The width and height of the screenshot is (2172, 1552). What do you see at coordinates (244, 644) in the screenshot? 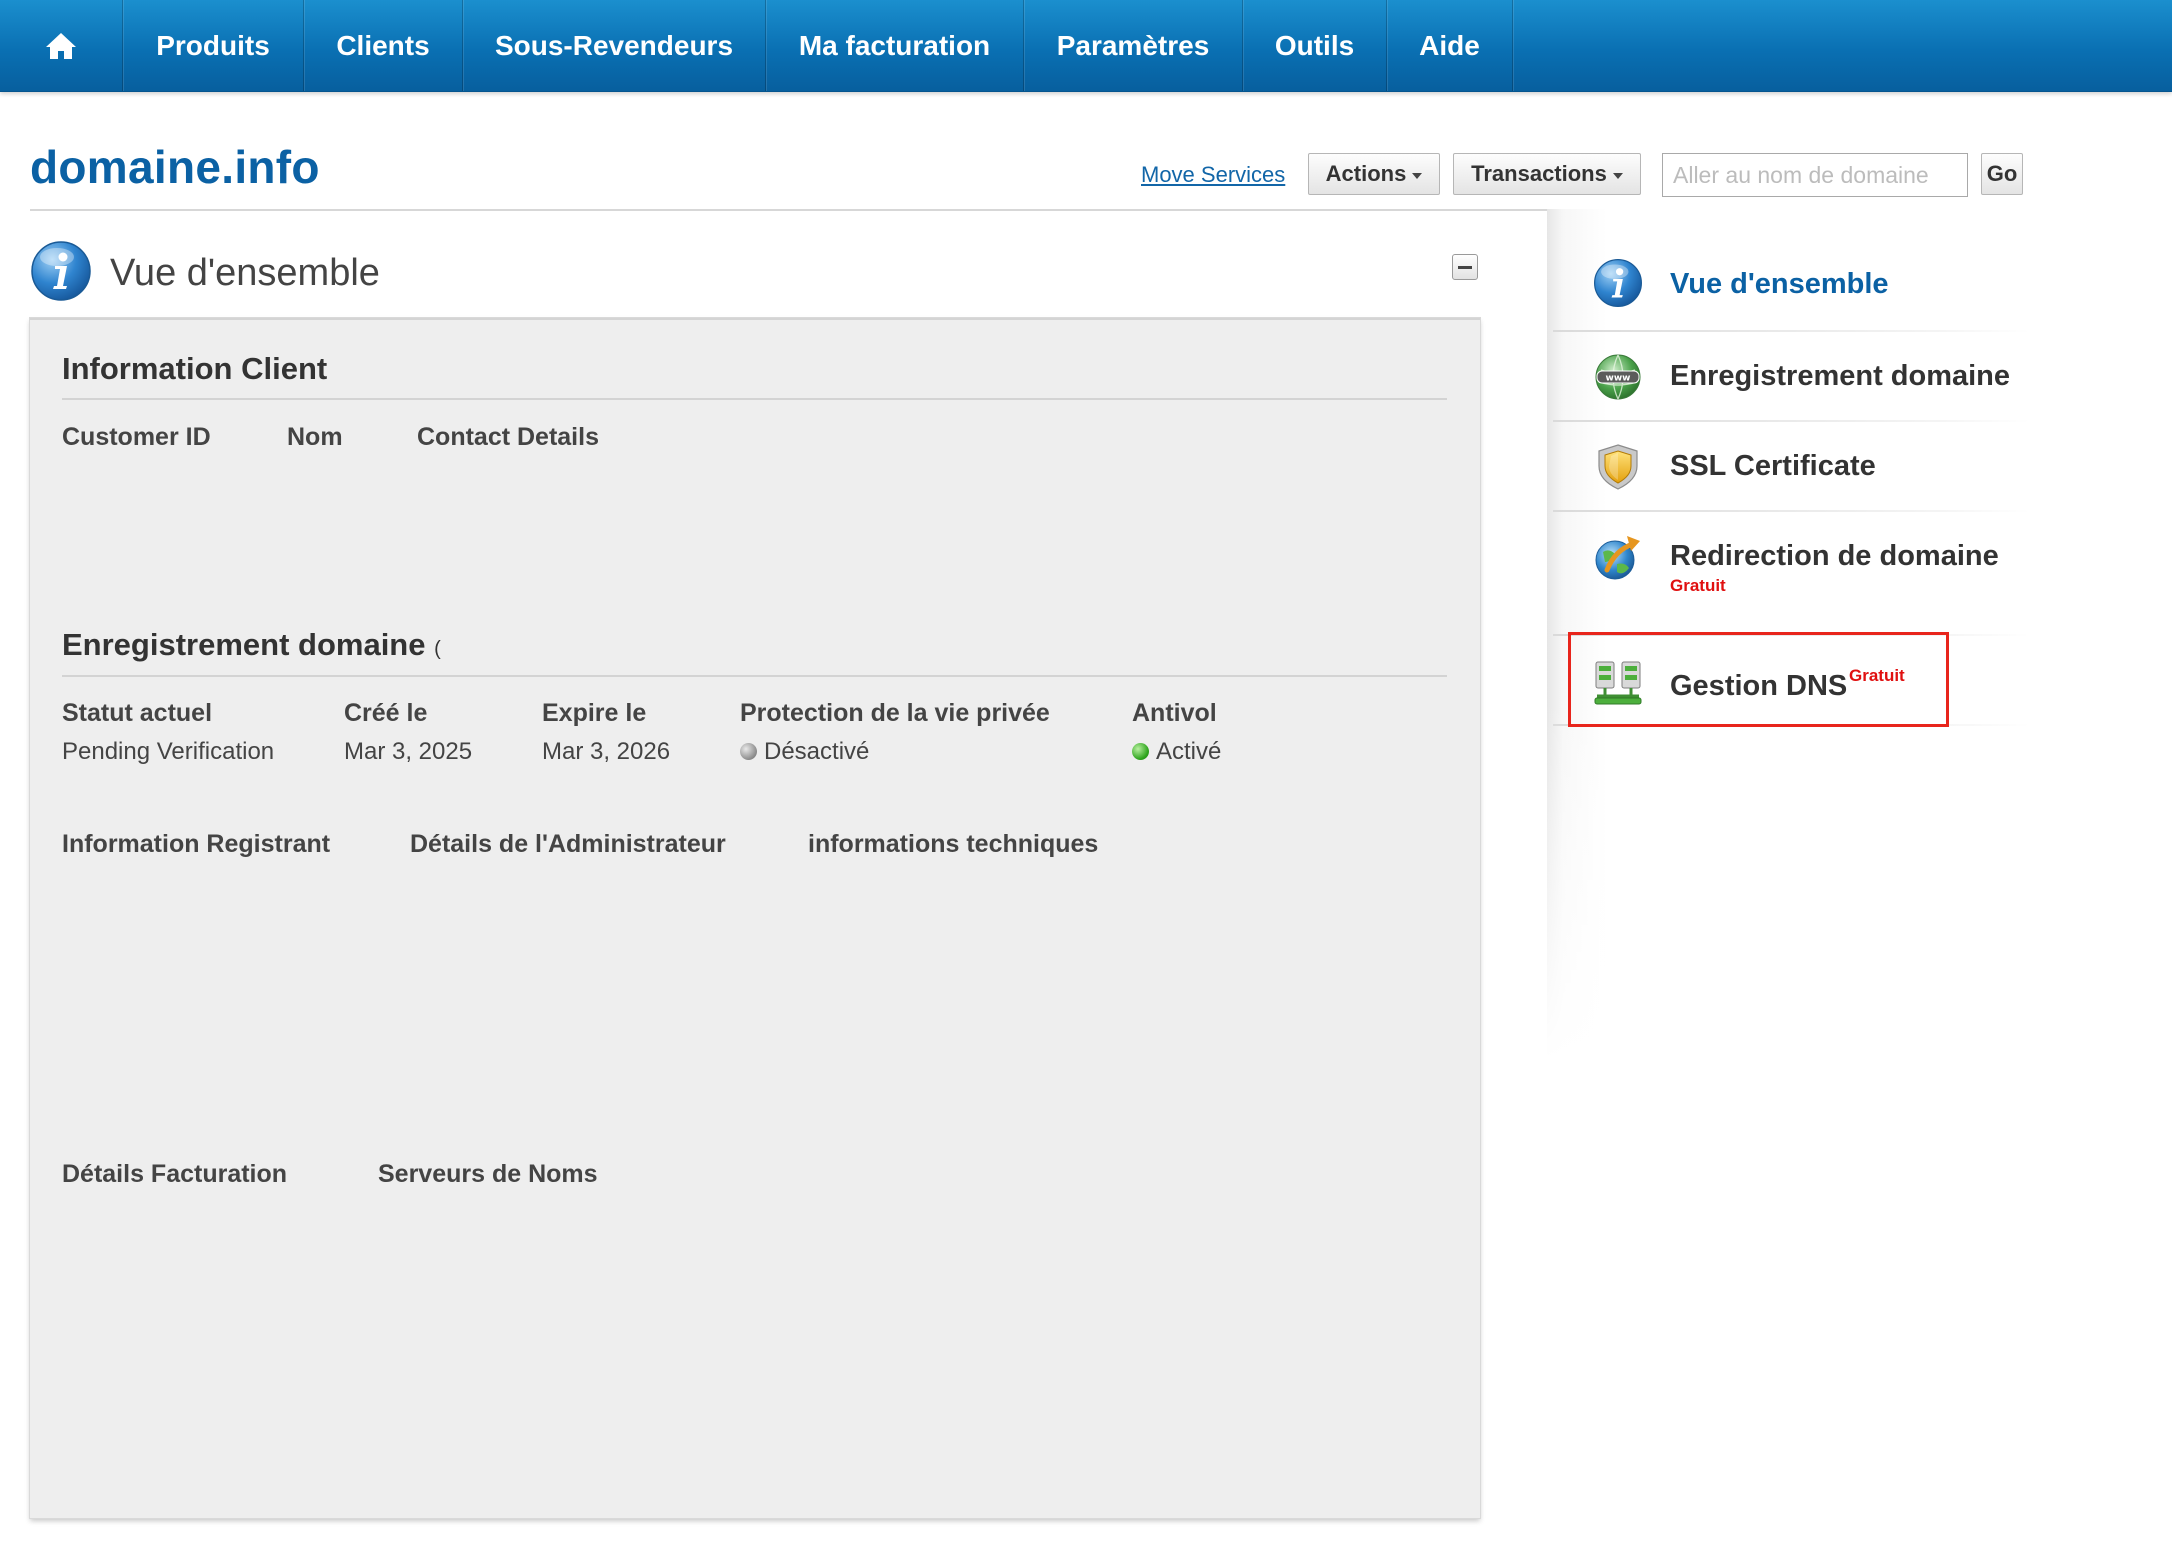
I see `registration-title-text: Enregistrement domaine` at bounding box center [244, 644].